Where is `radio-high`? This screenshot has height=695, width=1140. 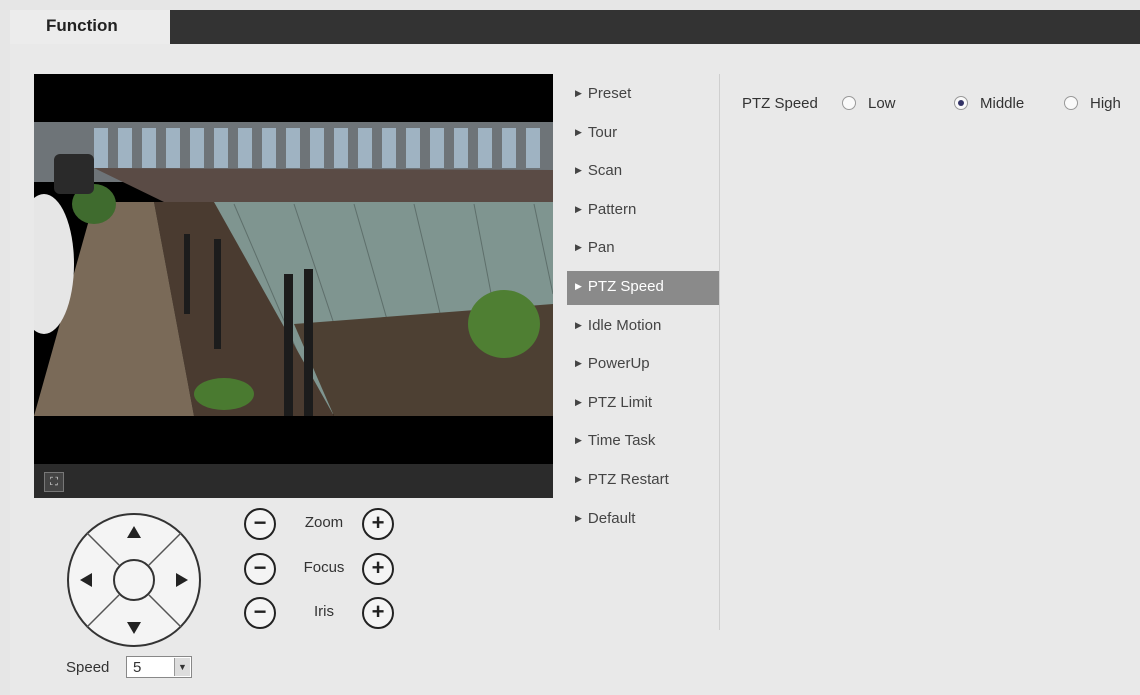
radio-high is located at coordinates (1071, 103).